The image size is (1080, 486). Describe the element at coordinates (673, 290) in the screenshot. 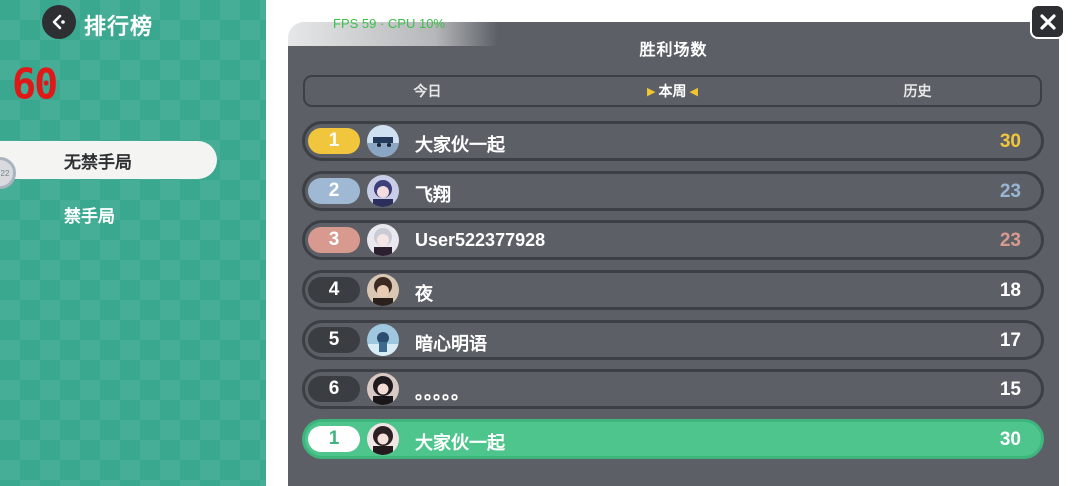

I see `leaderboard-row: 4 夜 18` at that location.